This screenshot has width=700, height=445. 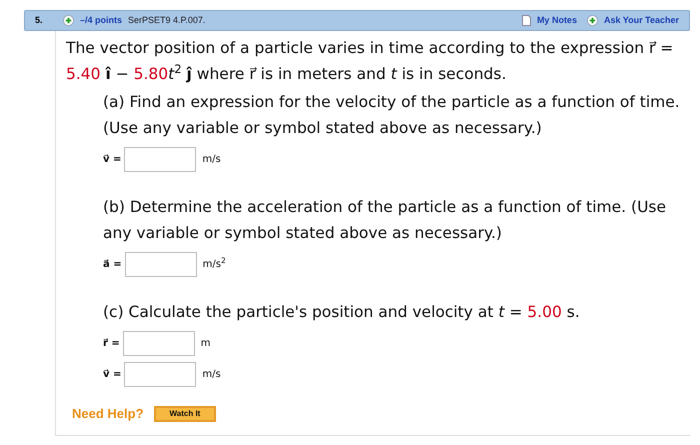 I want to click on points-label: –/4 points, so click(x=101, y=20).